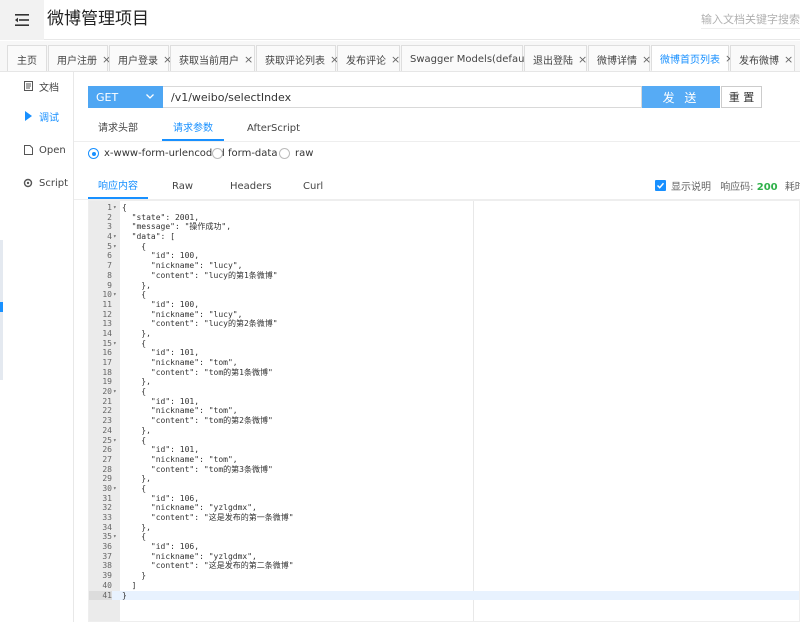 This screenshot has width=800, height=622. I want to click on tab-label: 用户注册, so click(77, 61).